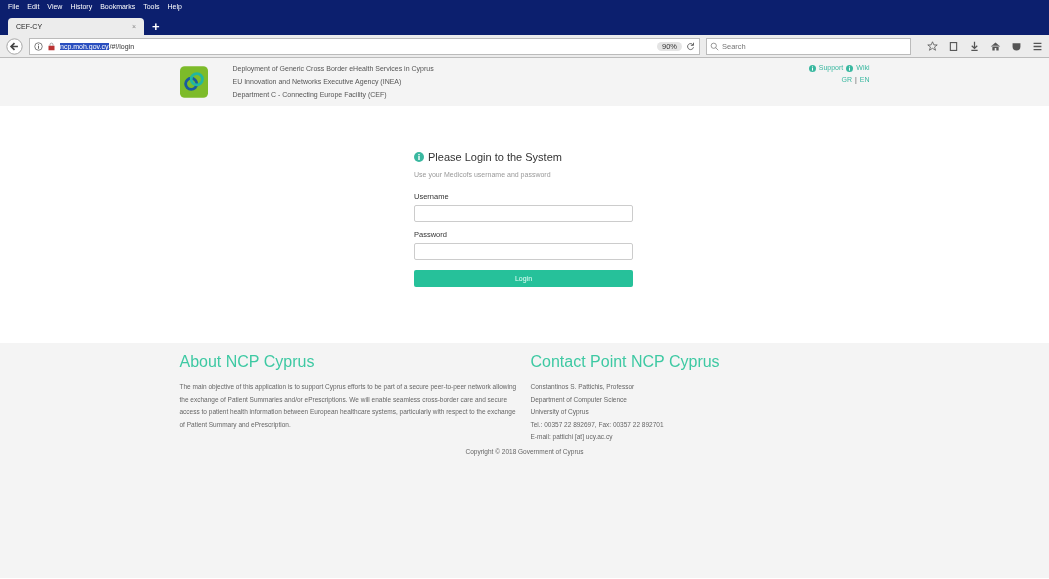 The height and width of the screenshot is (579, 1049). Describe the element at coordinates (51, 46) in the screenshot. I see `lock-icon` at that location.